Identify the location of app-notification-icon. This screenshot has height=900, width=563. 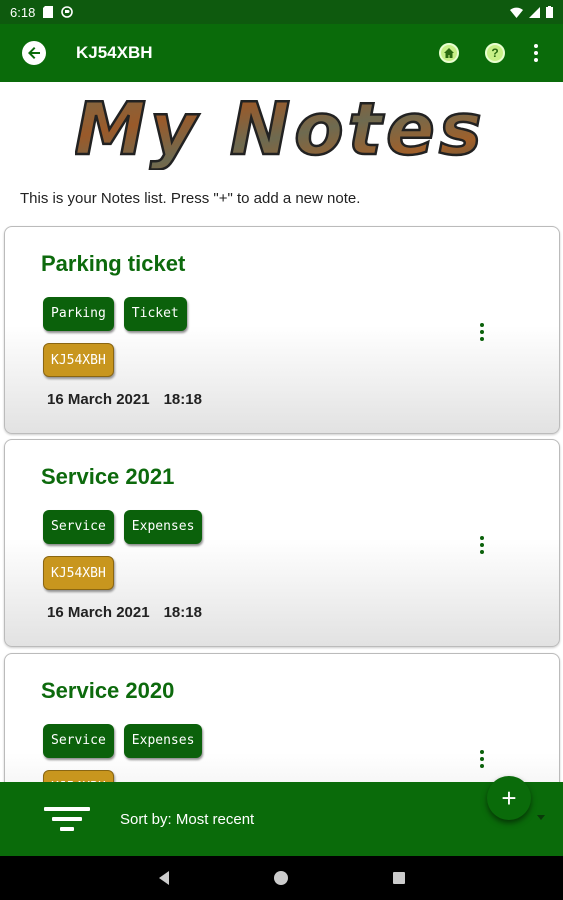
(67, 12).